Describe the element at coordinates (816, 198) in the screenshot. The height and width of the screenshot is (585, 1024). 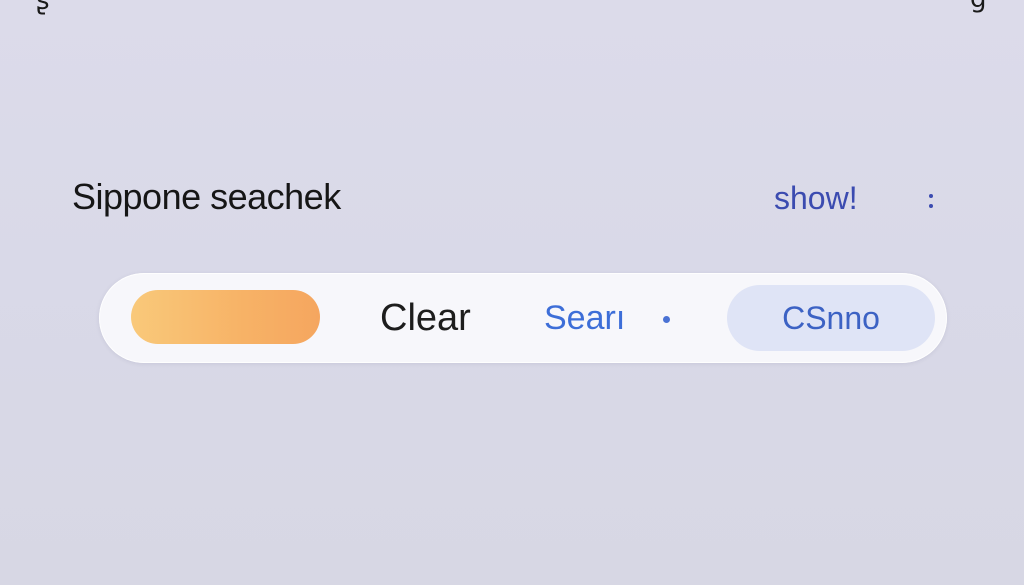
I see `show-link: show!` at that location.